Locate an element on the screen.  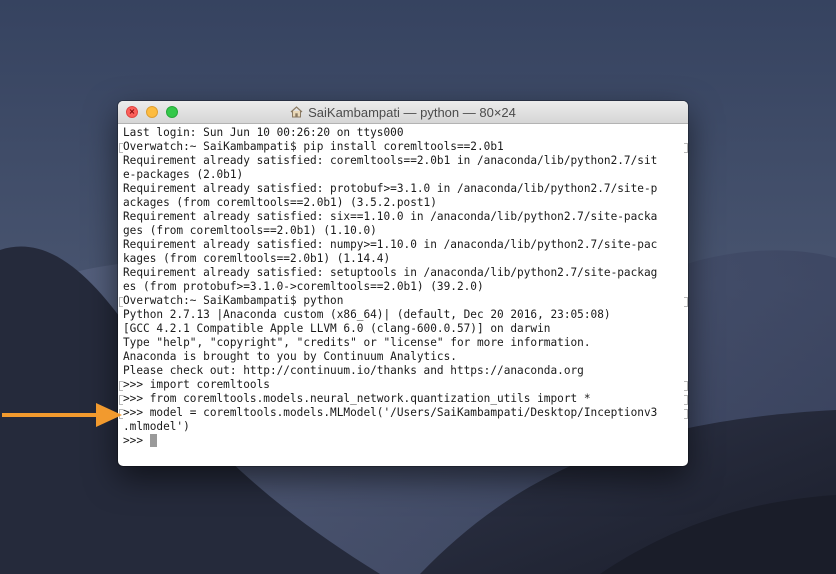
terminal-line: kages (from coremltools==2.0b1) (1.14.4) is located at coordinates (405, 259).